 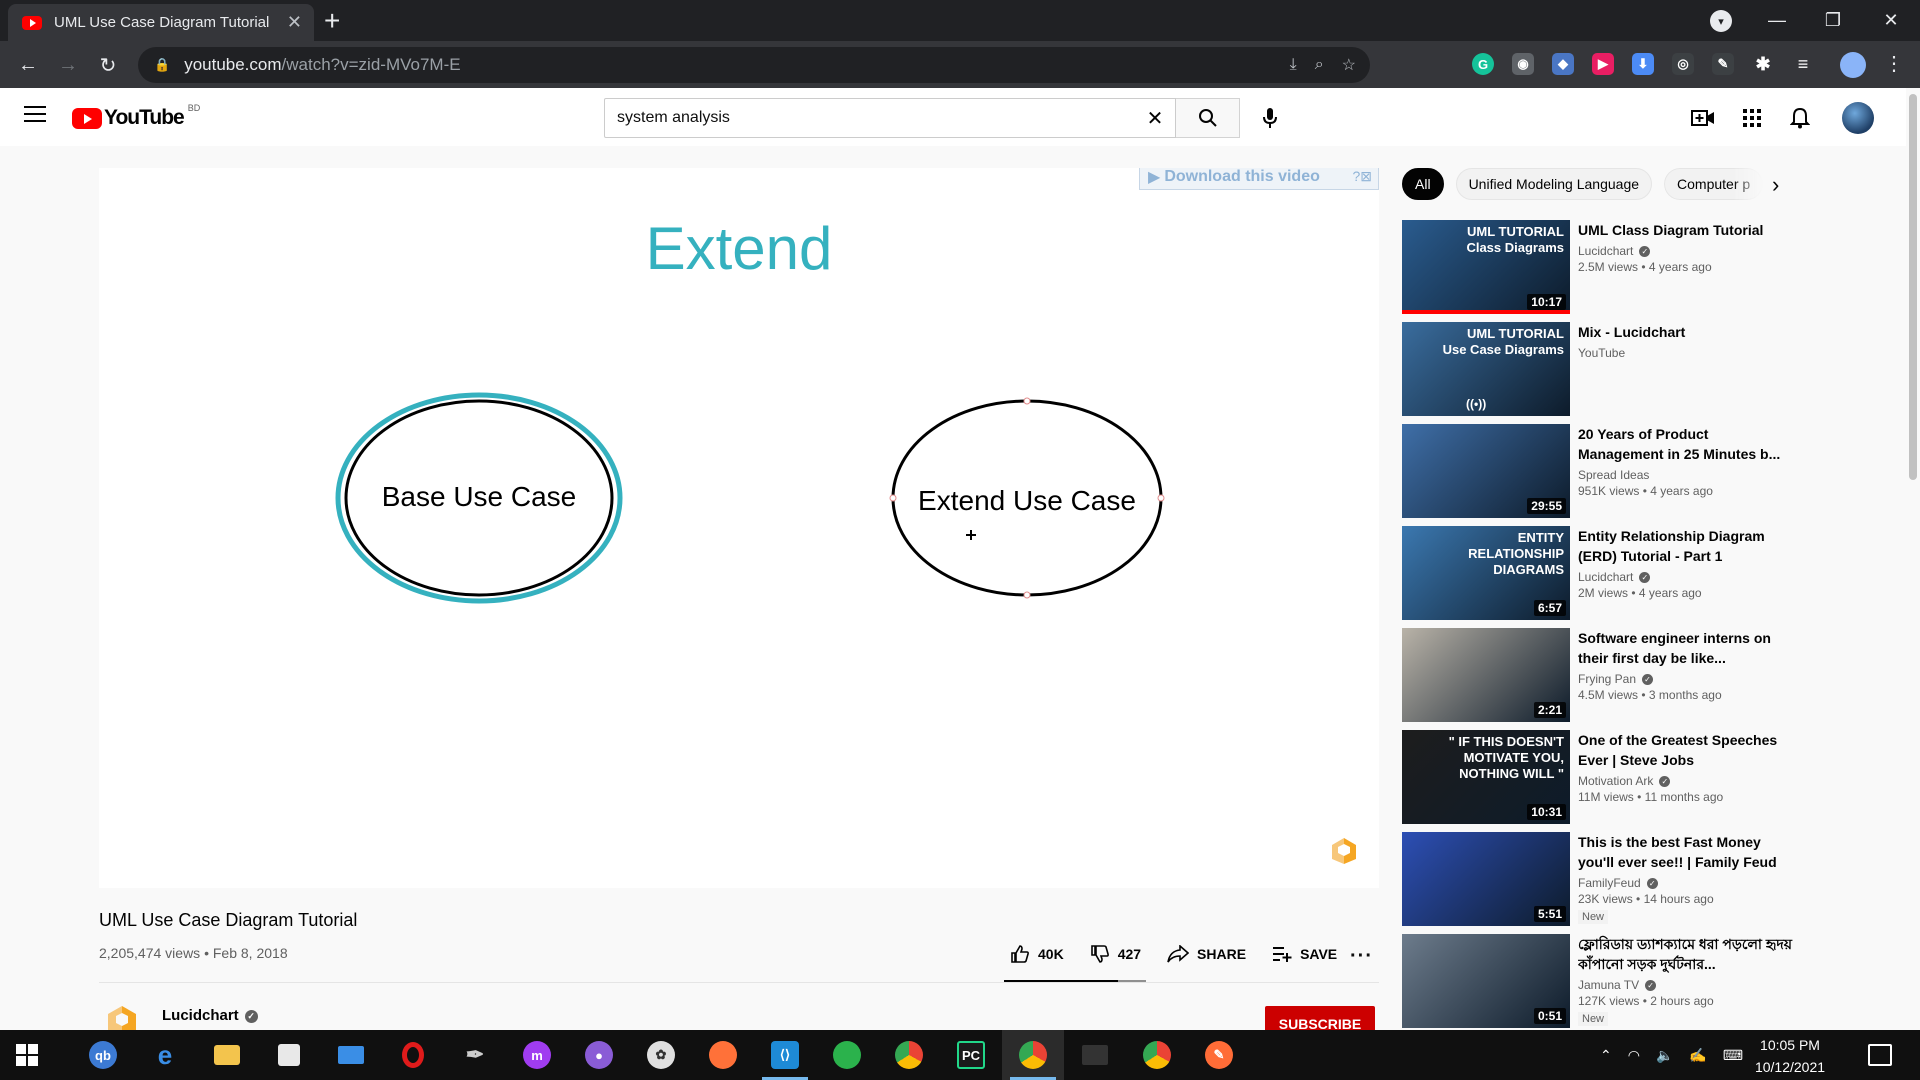 I want to click on qbittorrent-taskbar-icon: qb, so click(x=103, y=1055).